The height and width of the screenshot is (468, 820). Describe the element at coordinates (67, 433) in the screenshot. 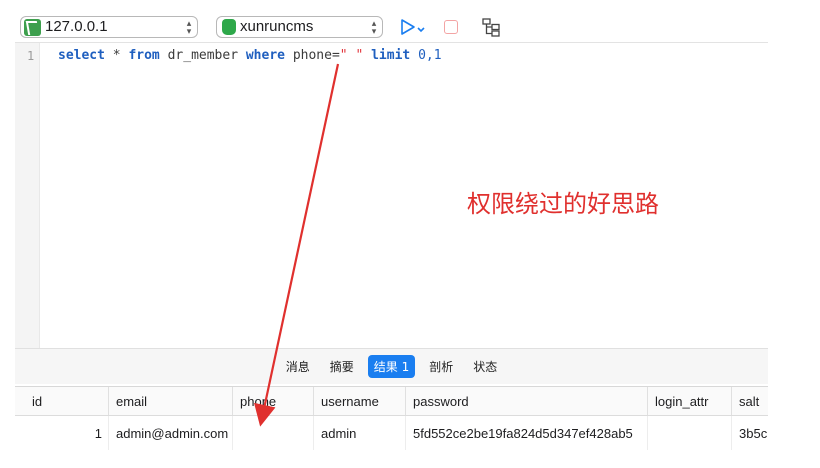

I see `cell-id: 1` at that location.